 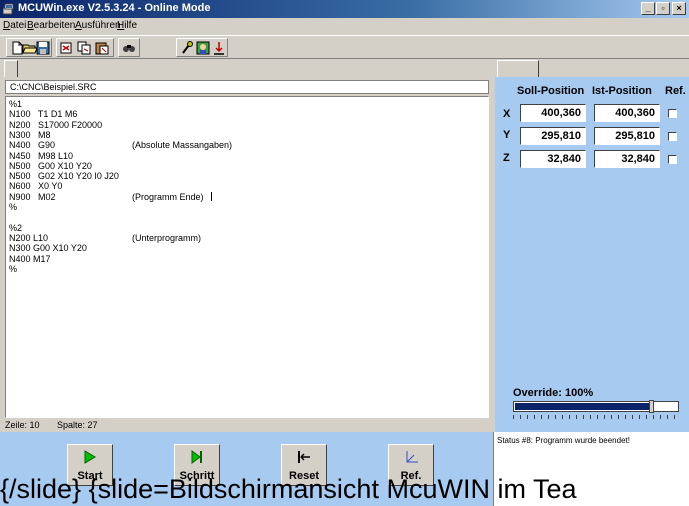 I want to click on minimize-button: _, so click(x=648, y=8).